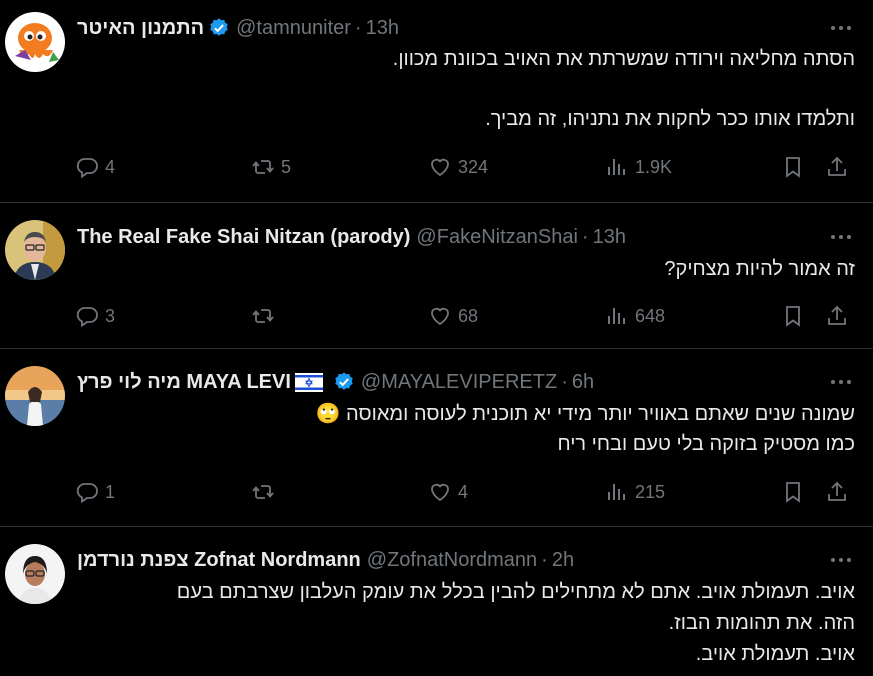 This screenshot has width=873, height=676. I want to click on reply-button: 1, so click(95, 492).